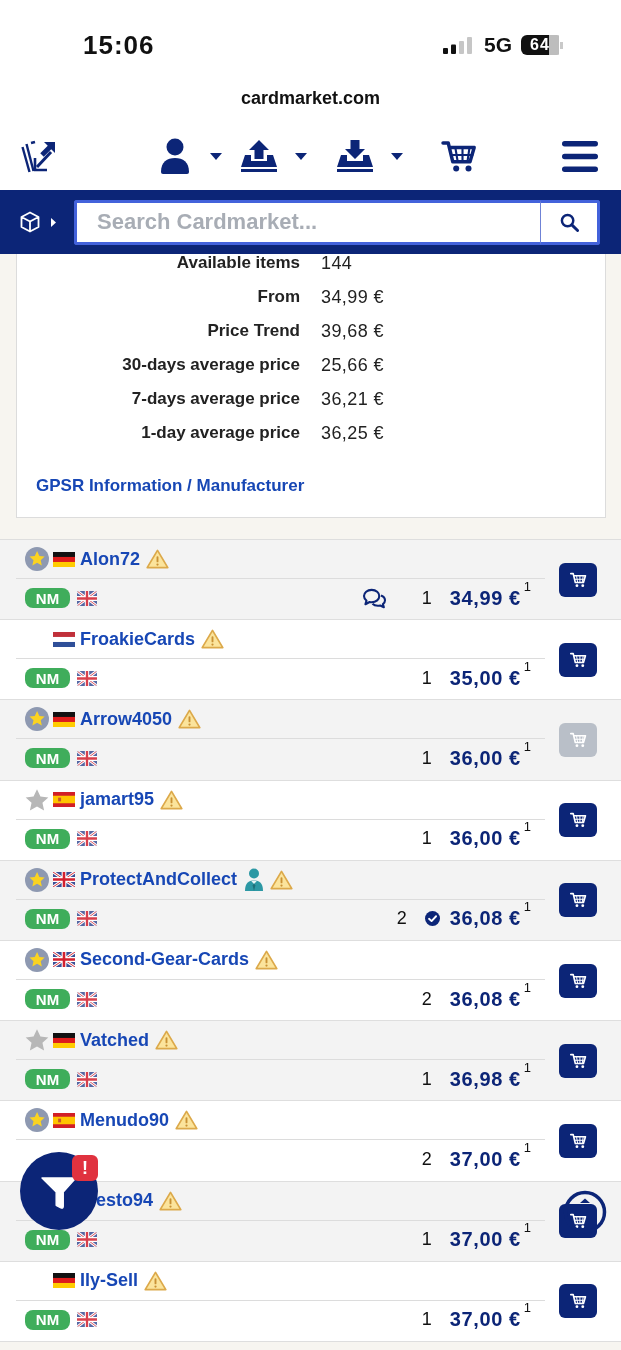 Image resolution: width=621 pixels, height=1350 pixels. Describe the element at coordinates (337, 263) in the screenshot. I see `info-value: 144` at that location.